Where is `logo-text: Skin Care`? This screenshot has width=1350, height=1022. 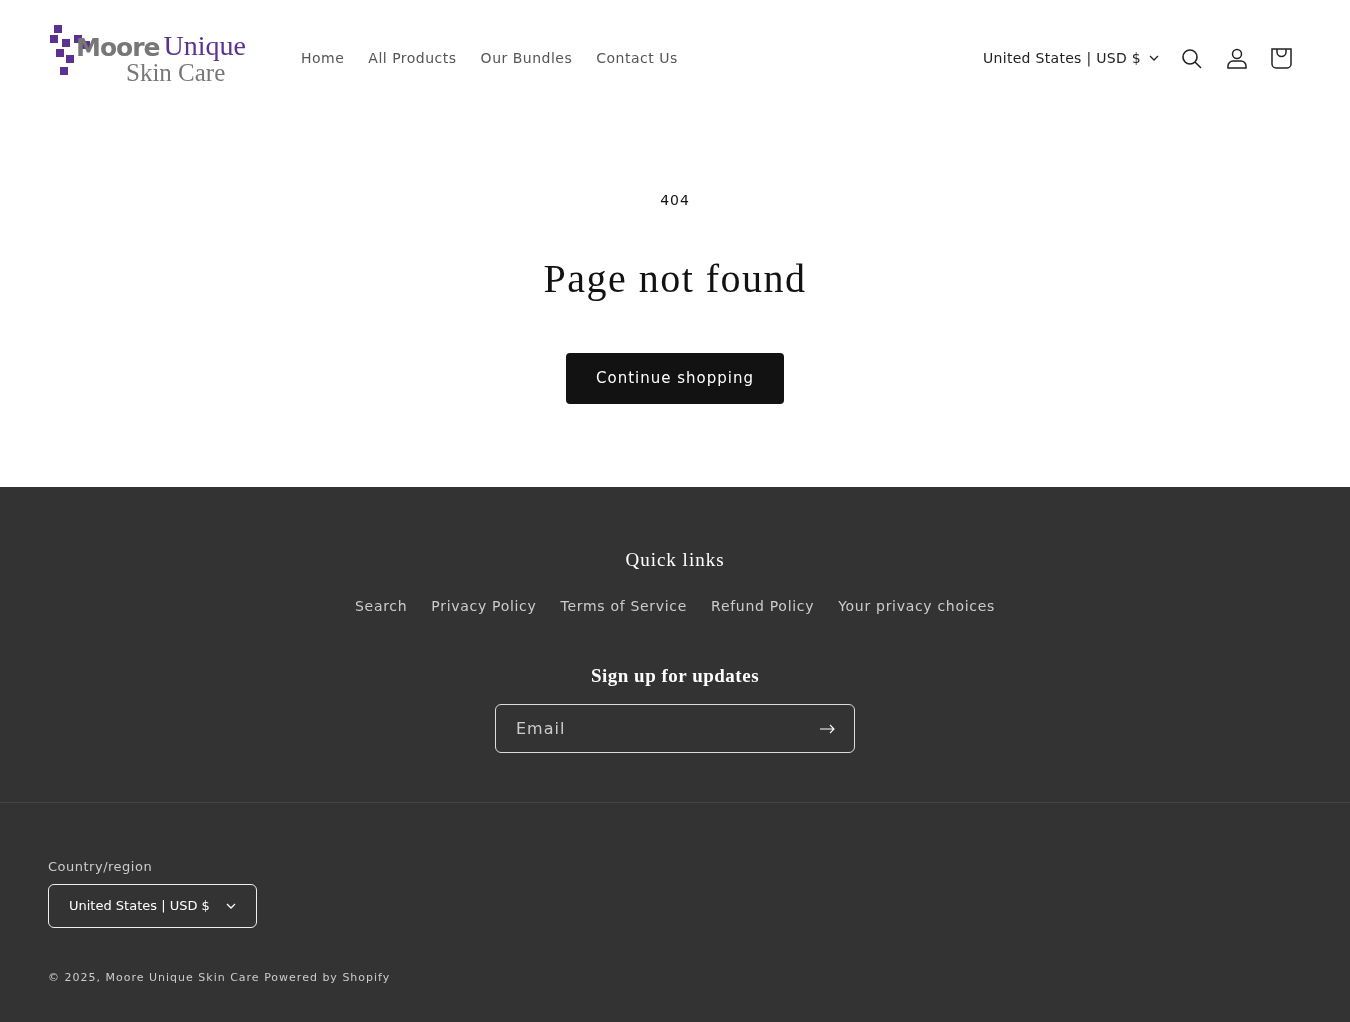
logo-text: Skin Care is located at coordinates (175, 72).